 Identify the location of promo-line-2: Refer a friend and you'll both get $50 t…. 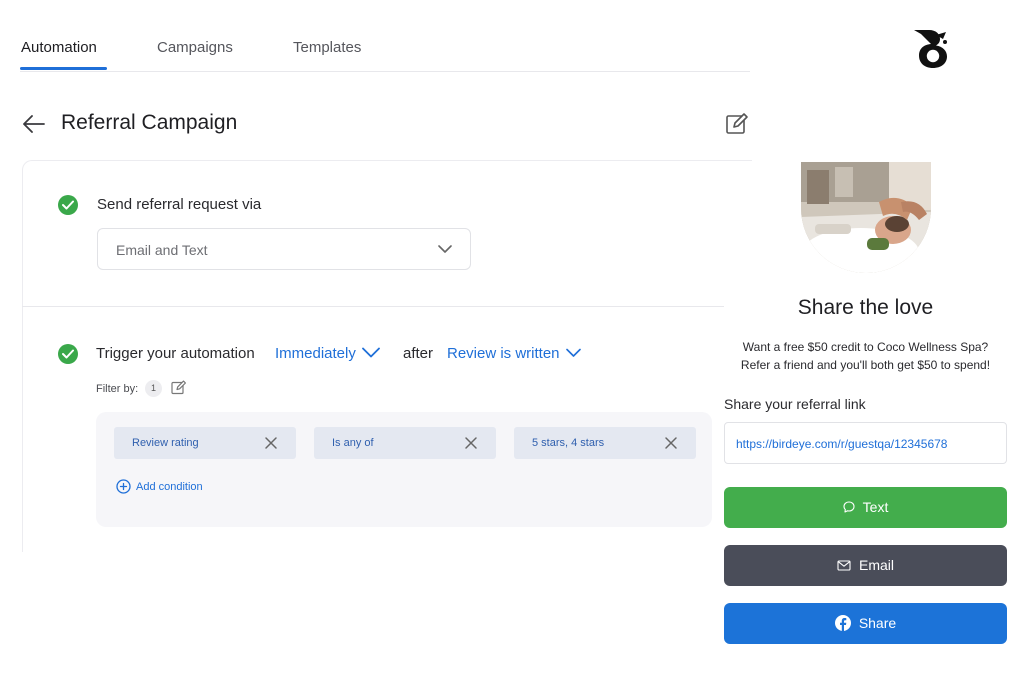
(865, 365).